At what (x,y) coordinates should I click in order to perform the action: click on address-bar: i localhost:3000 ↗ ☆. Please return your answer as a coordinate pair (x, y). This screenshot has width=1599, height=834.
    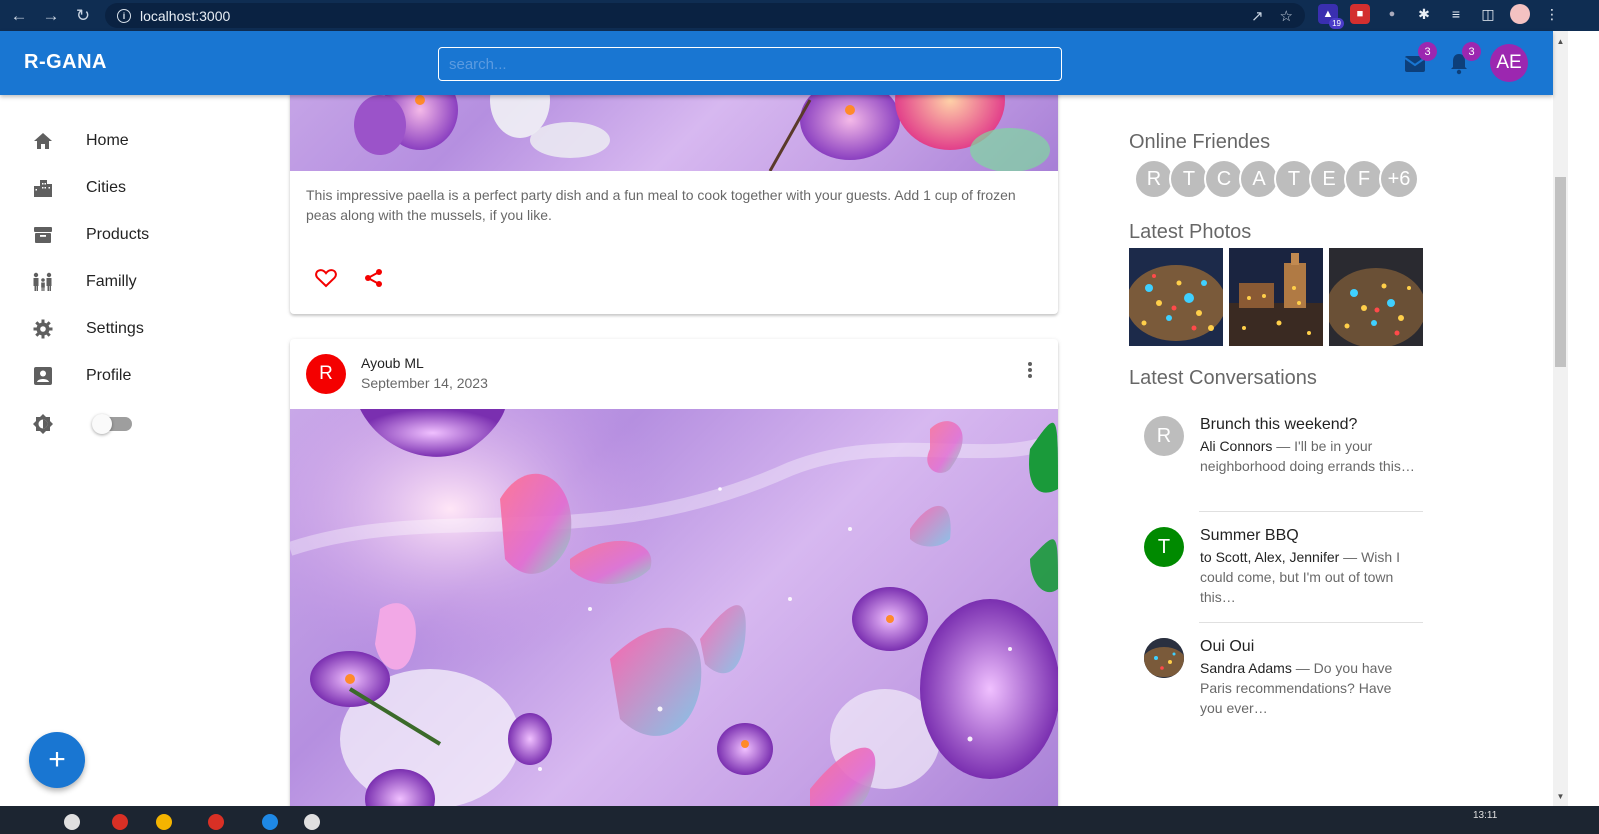
    Looking at the image, I should click on (705, 15).